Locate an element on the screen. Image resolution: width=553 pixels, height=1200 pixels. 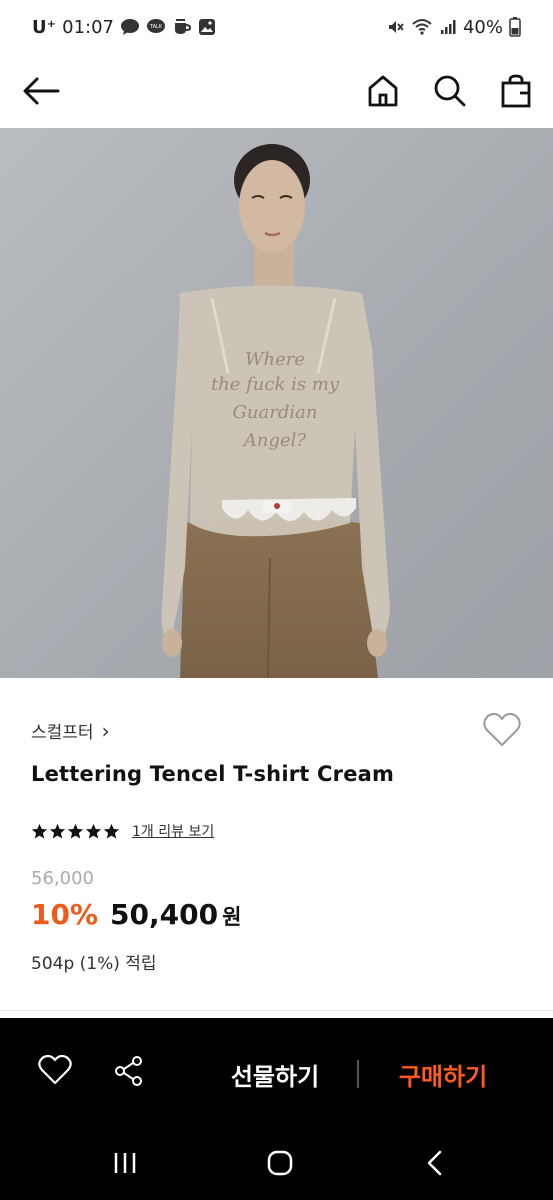
system-back-icon is located at coordinates (435, 1165).